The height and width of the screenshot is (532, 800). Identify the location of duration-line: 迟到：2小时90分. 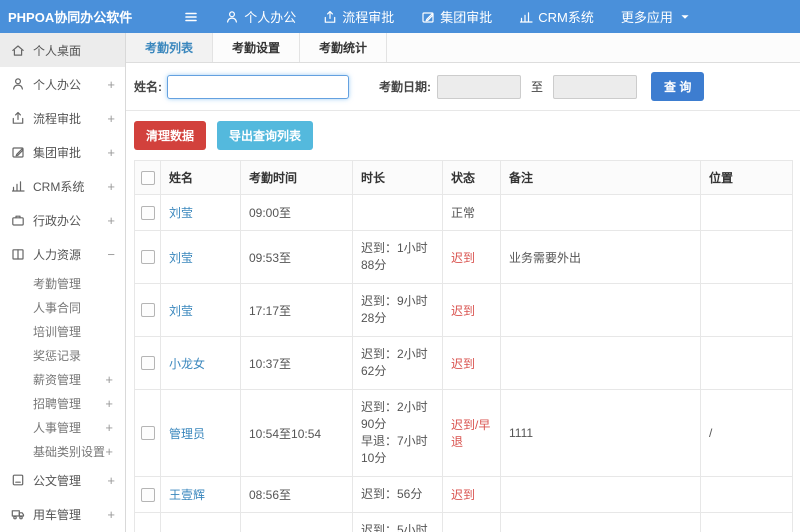
(394, 415).